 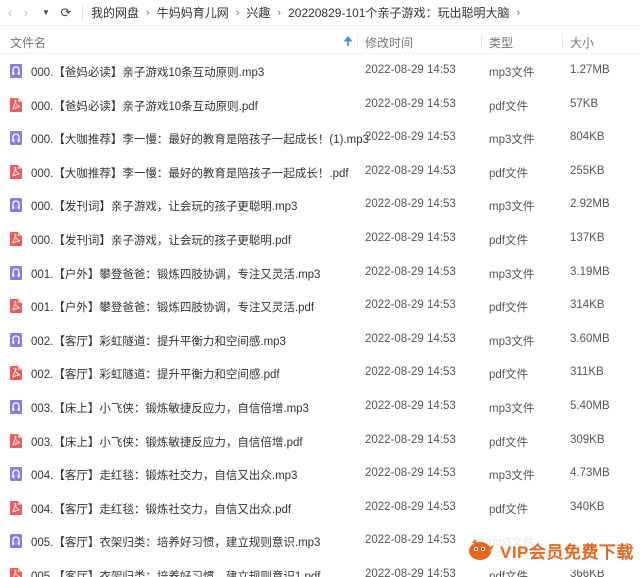 I want to click on file-size: 309KB, so click(x=587, y=439).